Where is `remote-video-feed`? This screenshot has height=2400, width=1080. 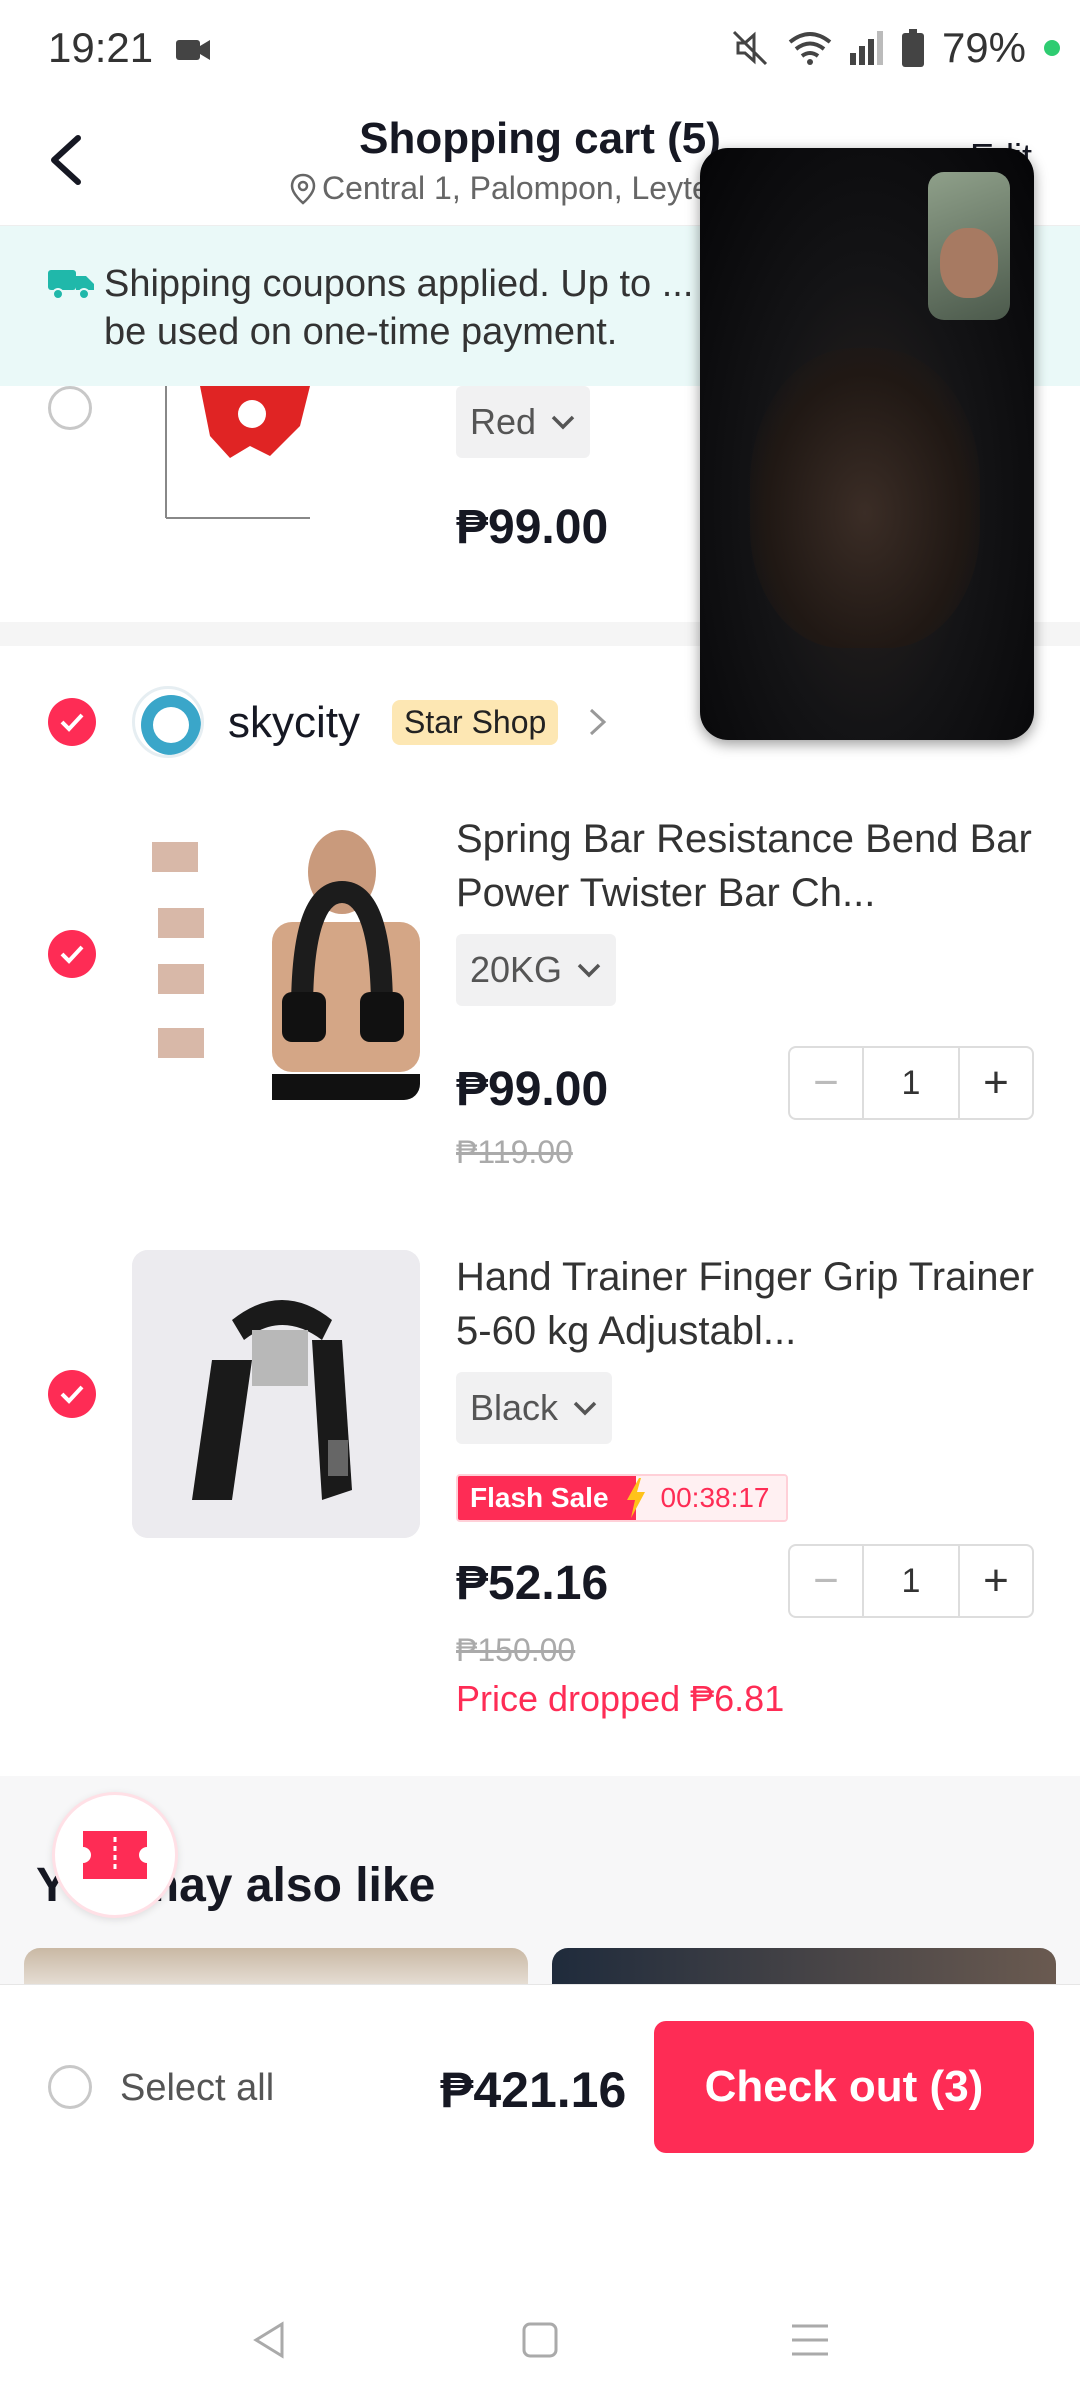 remote-video-feed is located at coordinates (865, 498).